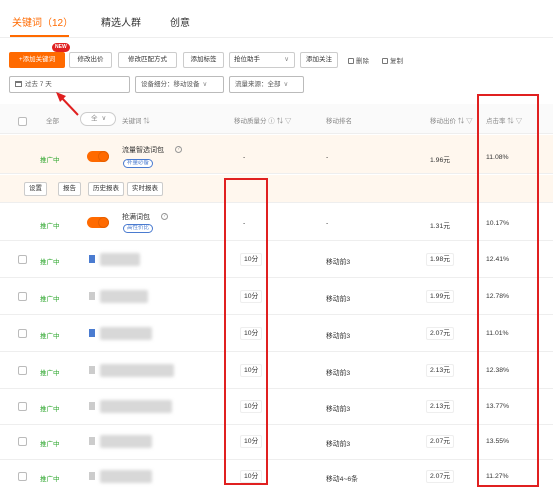 This screenshot has width=553, height=493. I want to click on active-tab-indicator, so click(39, 36).